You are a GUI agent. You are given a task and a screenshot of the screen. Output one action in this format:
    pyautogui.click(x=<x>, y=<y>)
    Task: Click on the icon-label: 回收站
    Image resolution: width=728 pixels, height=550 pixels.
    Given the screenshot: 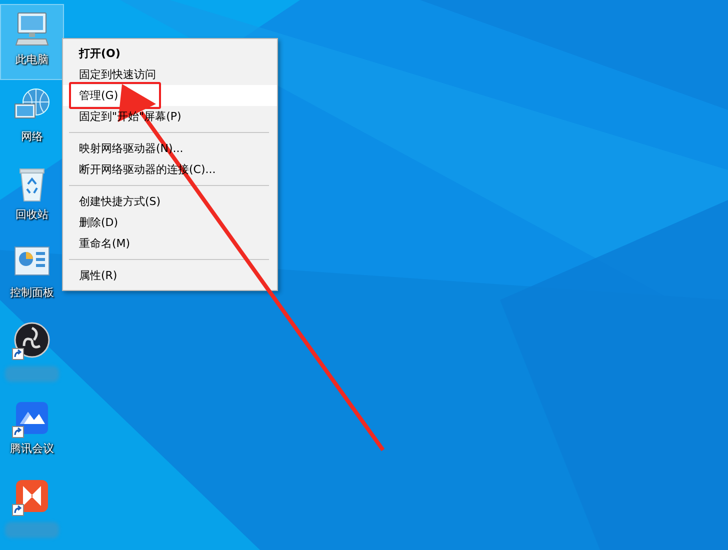 What is the action you would take?
    pyautogui.click(x=32, y=214)
    